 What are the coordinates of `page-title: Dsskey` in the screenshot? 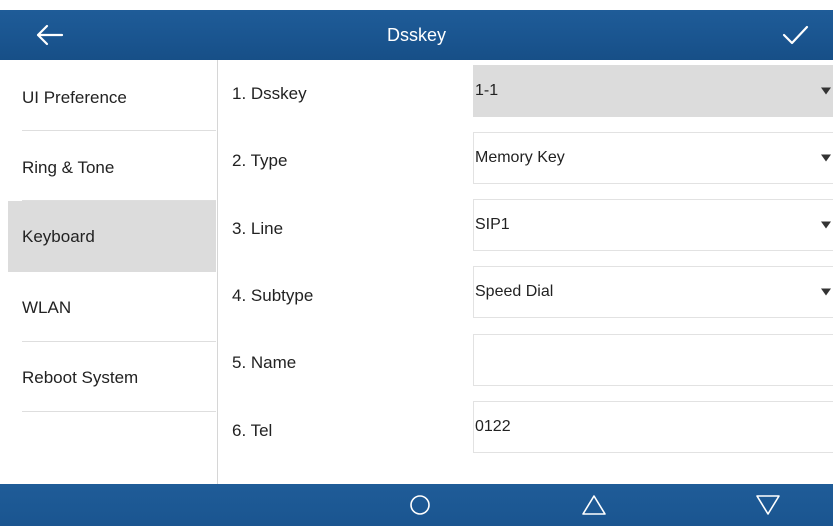 It's located at (416, 35).